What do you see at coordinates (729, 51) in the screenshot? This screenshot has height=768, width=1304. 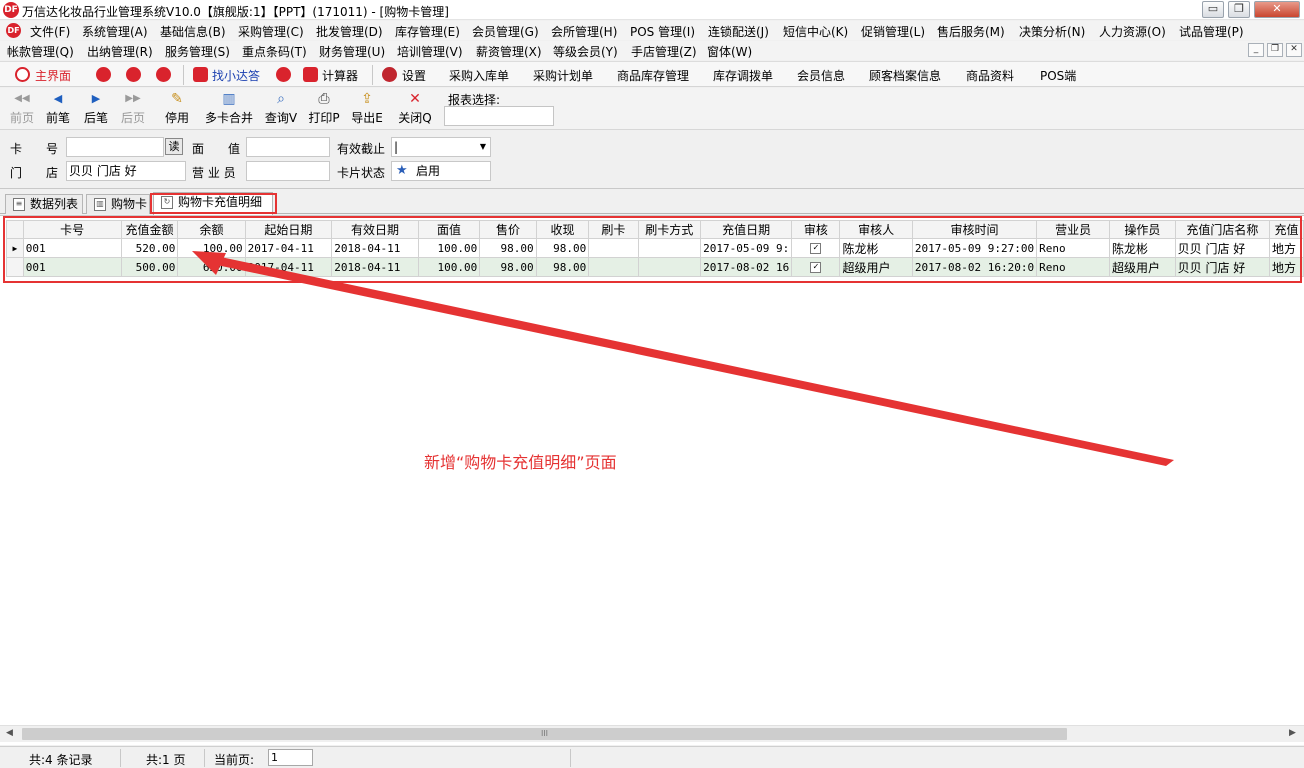 I see `menu-window: 窗体(W)` at bounding box center [729, 51].